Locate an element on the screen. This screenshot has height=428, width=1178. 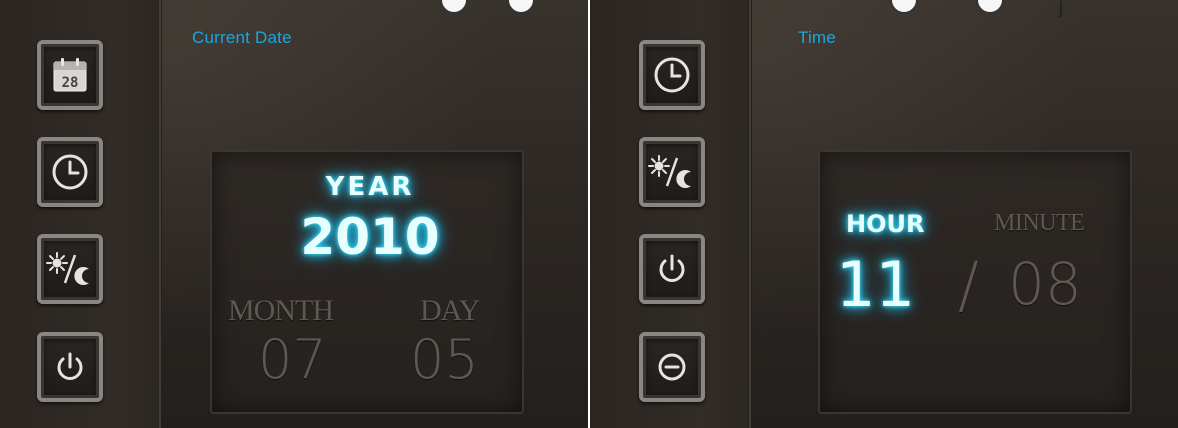
day-label: DAY is located at coordinates (450, 310).